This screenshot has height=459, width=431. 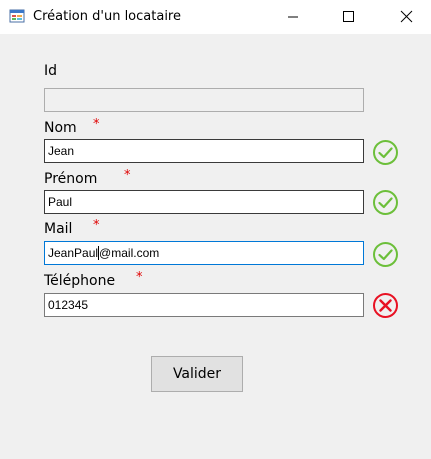 I want to click on form-app-icon, so click(x=17, y=16).